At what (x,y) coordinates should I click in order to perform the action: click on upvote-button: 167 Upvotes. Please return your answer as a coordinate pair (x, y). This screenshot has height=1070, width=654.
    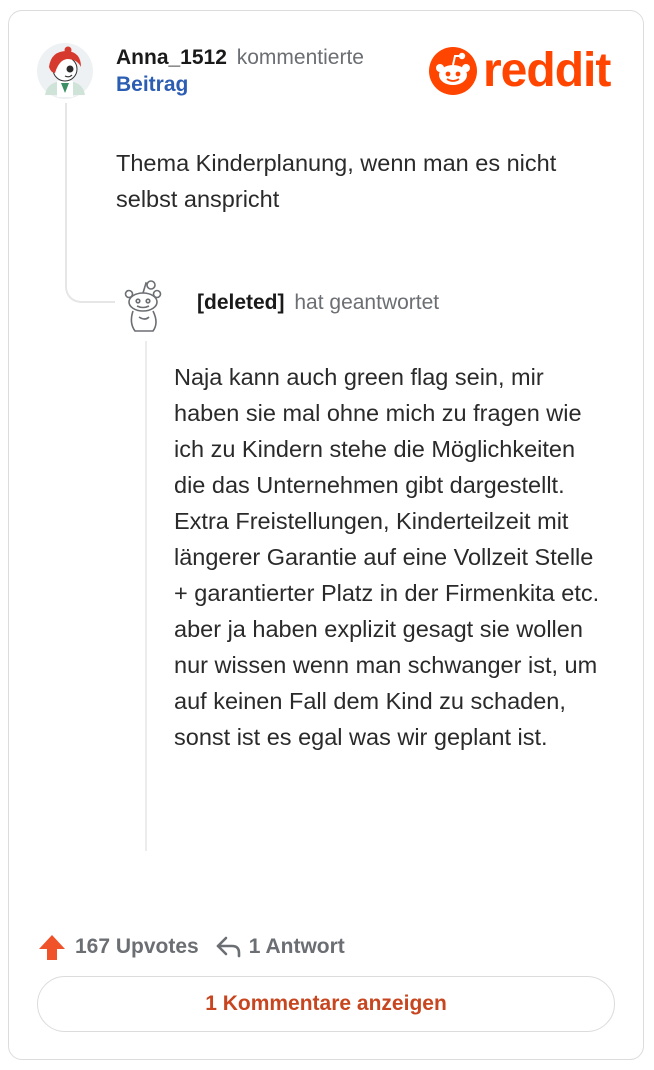
    Looking at the image, I should click on (118, 947).